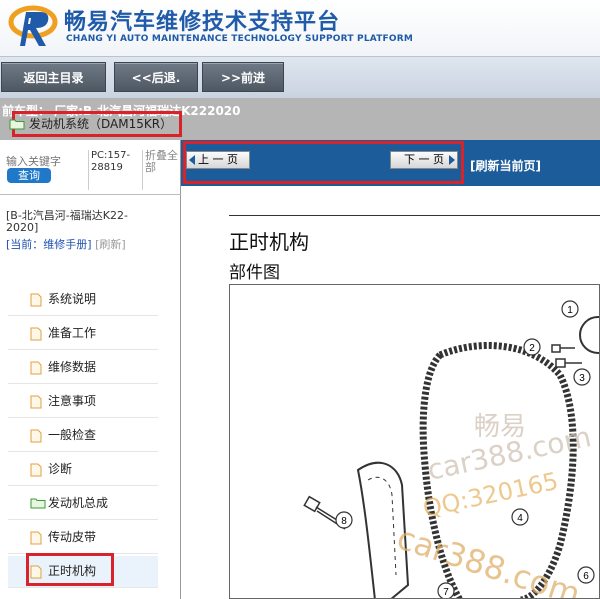 Image resolution: width=600 pixels, height=599 pixels. I want to click on tree-item: 传动皮带, so click(83, 538).